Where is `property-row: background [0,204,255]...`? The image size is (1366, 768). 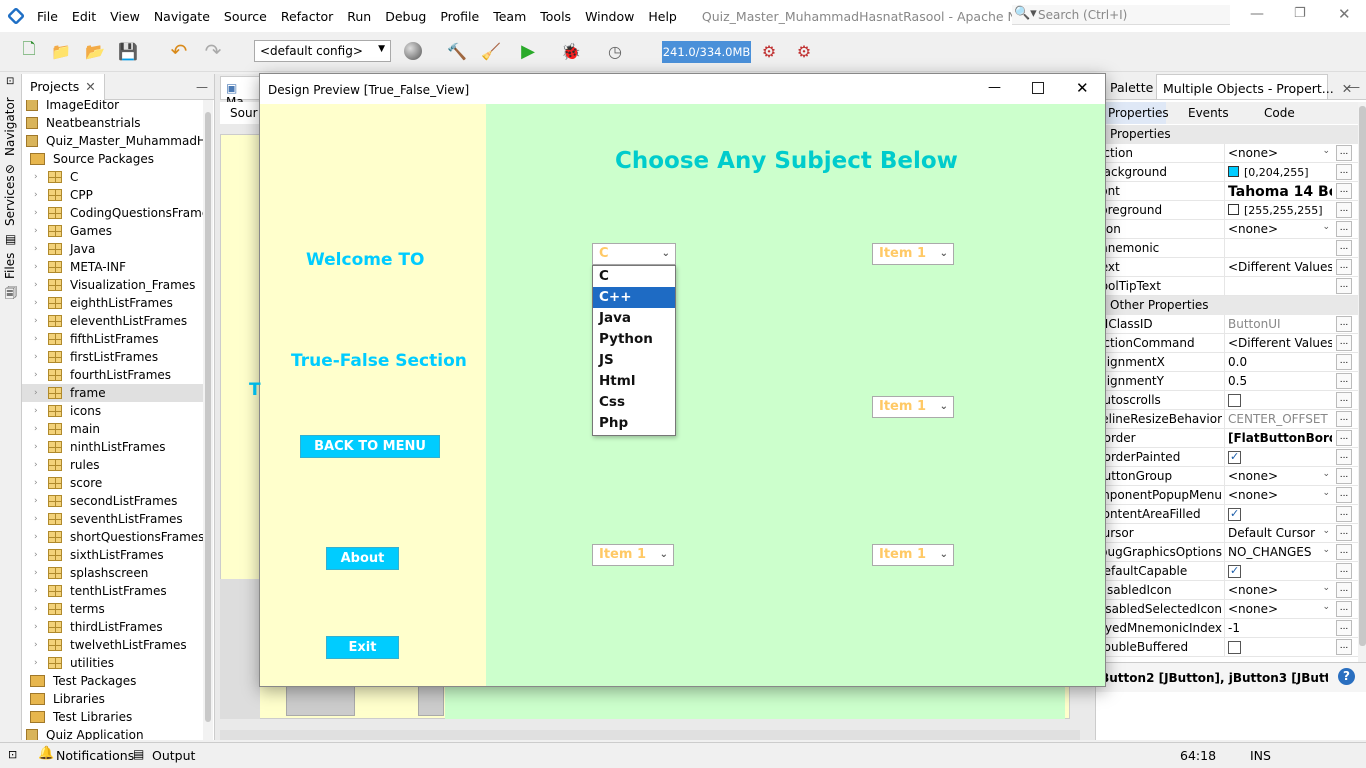
property-row: background [0,204,255]... is located at coordinates (1227, 172).